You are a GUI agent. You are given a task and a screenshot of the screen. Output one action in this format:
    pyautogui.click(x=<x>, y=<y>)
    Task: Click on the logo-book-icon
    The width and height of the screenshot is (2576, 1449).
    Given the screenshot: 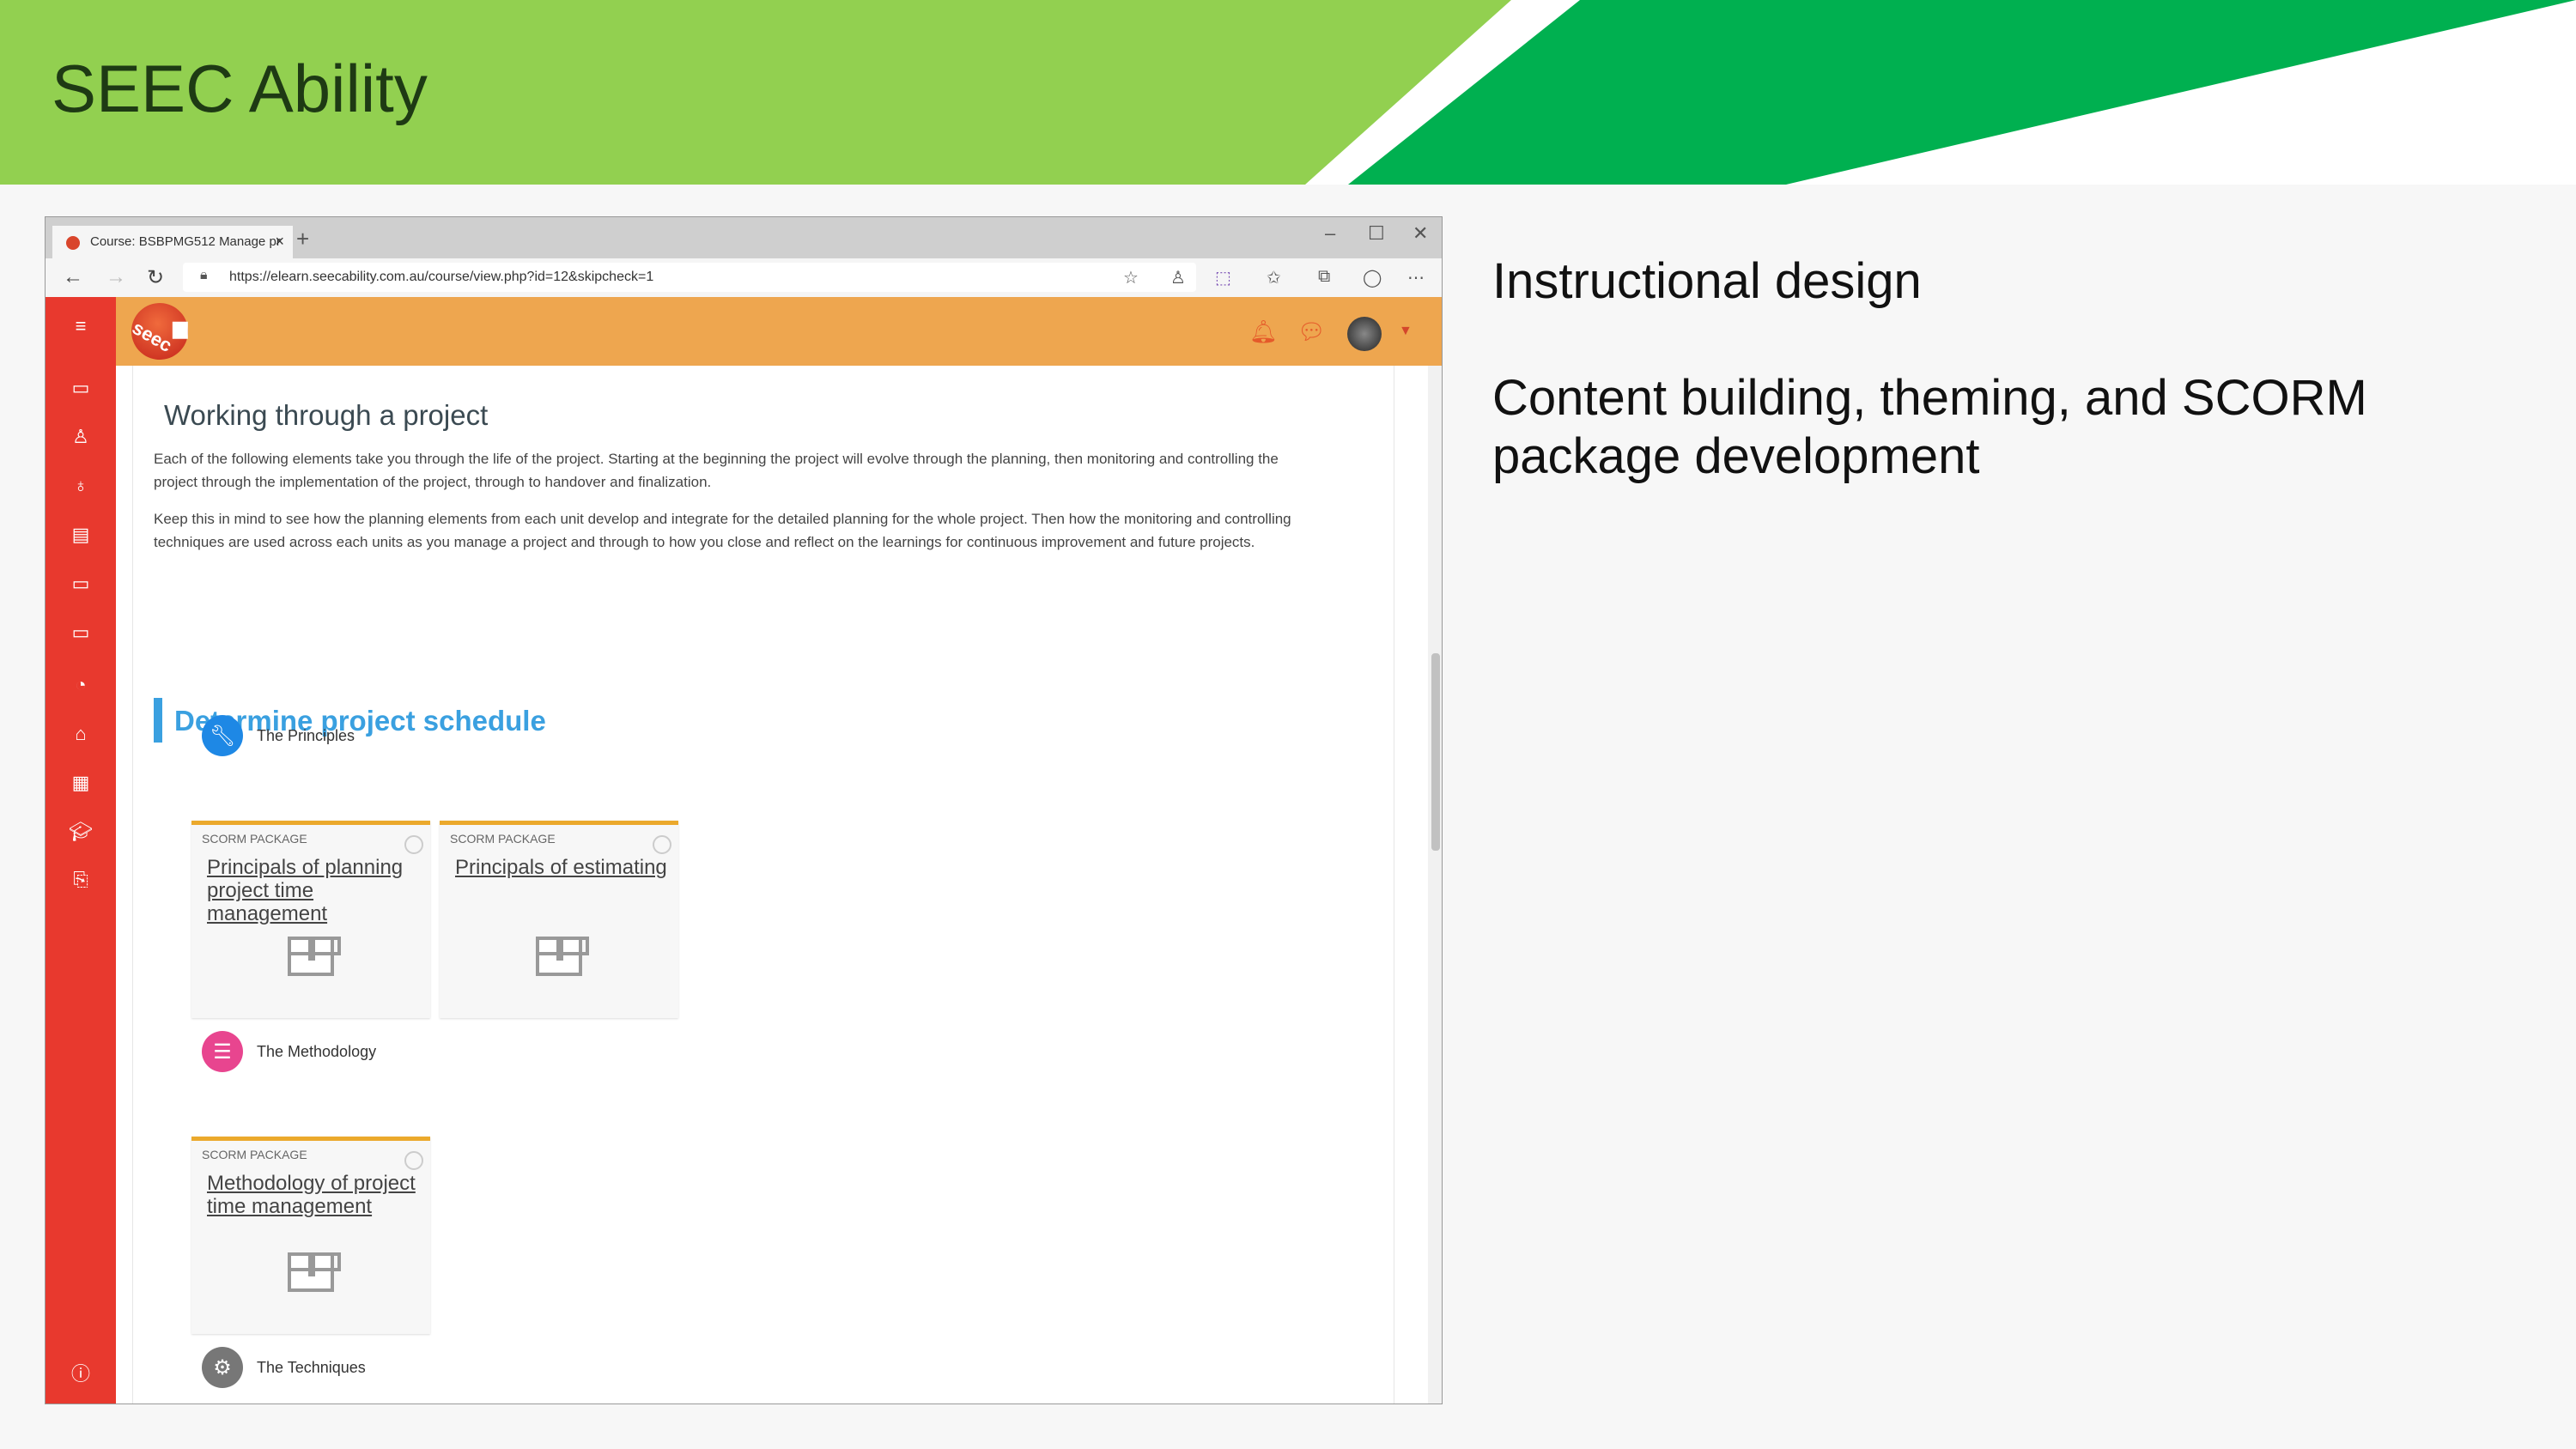 What is the action you would take?
    pyautogui.click(x=180, y=330)
    